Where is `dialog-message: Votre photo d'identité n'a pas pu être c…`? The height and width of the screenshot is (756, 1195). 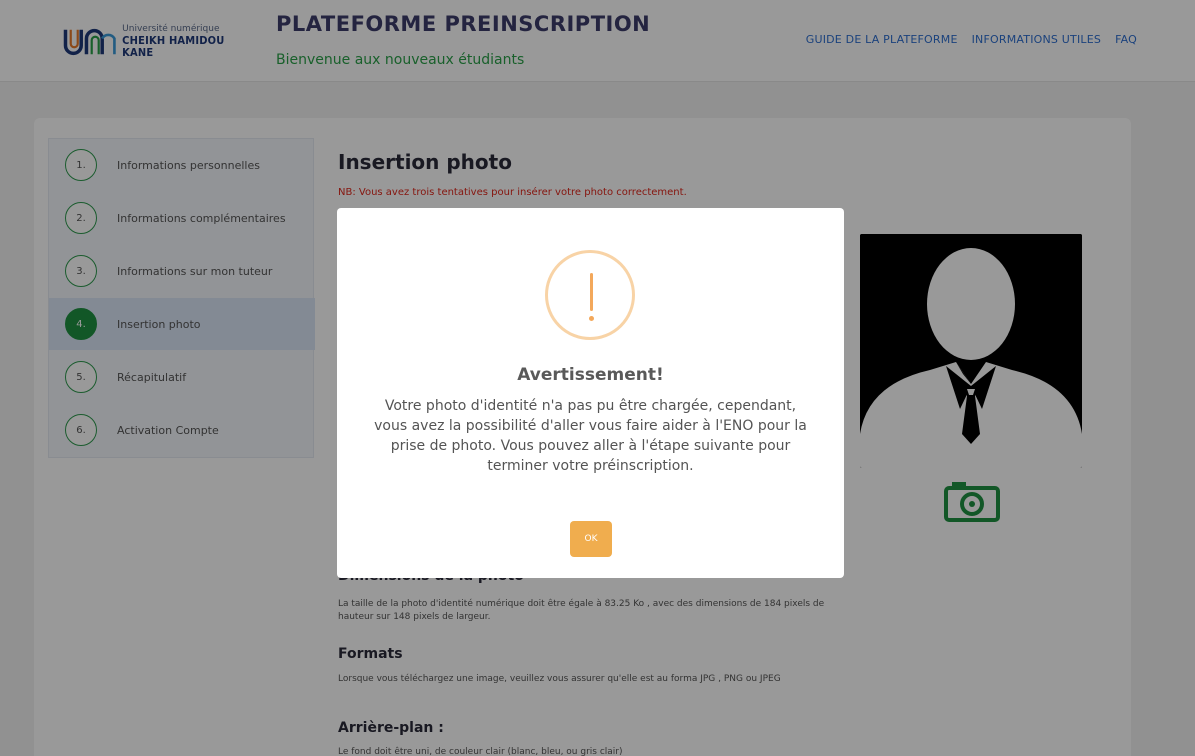
dialog-message: Votre photo d'identité n'a pas pu être c… is located at coordinates (590, 436).